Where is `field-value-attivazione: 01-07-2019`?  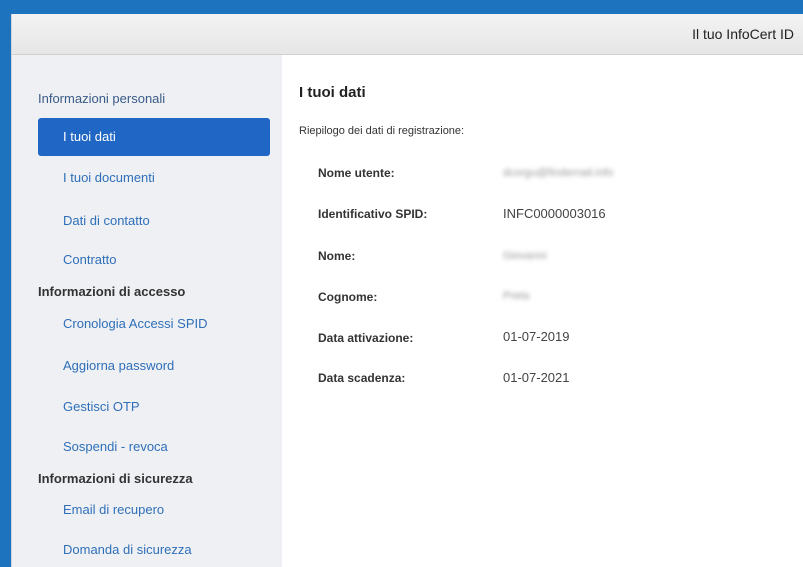
field-value-attivazione: 01-07-2019 is located at coordinates (536, 336).